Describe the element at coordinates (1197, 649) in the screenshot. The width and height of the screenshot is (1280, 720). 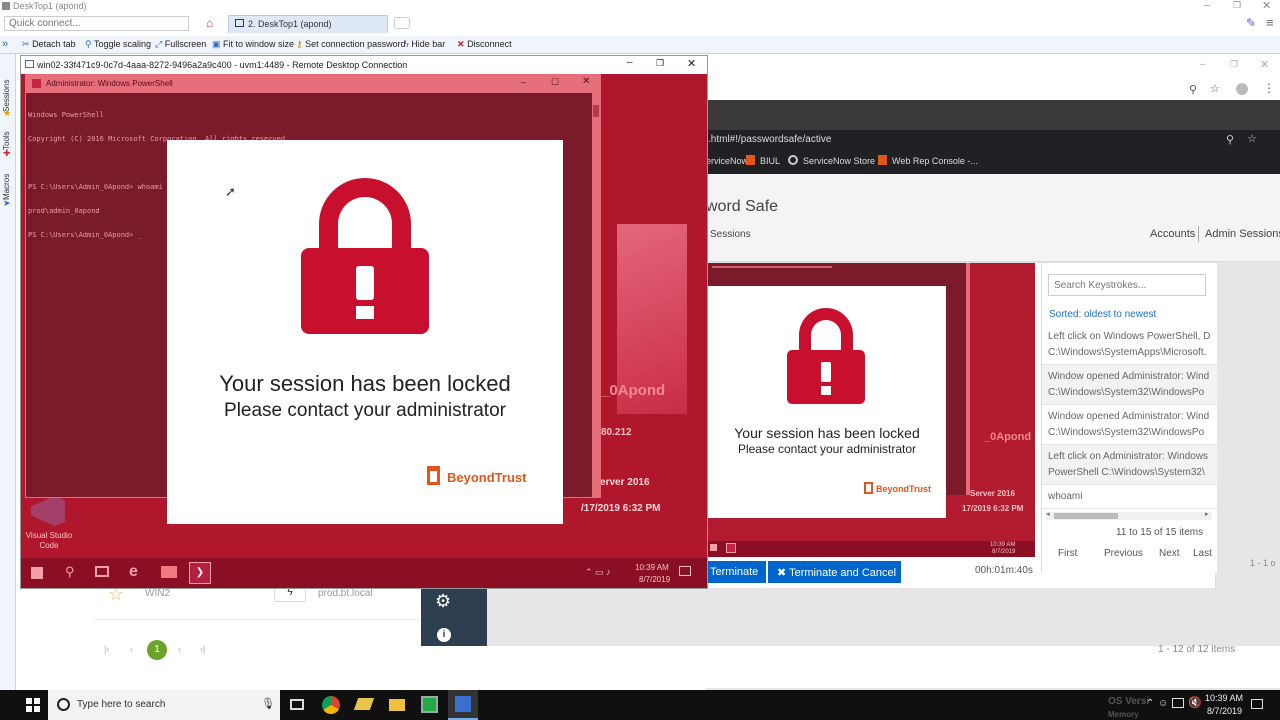
I see `back-items-count: 1 - 12 of 12 items` at that location.